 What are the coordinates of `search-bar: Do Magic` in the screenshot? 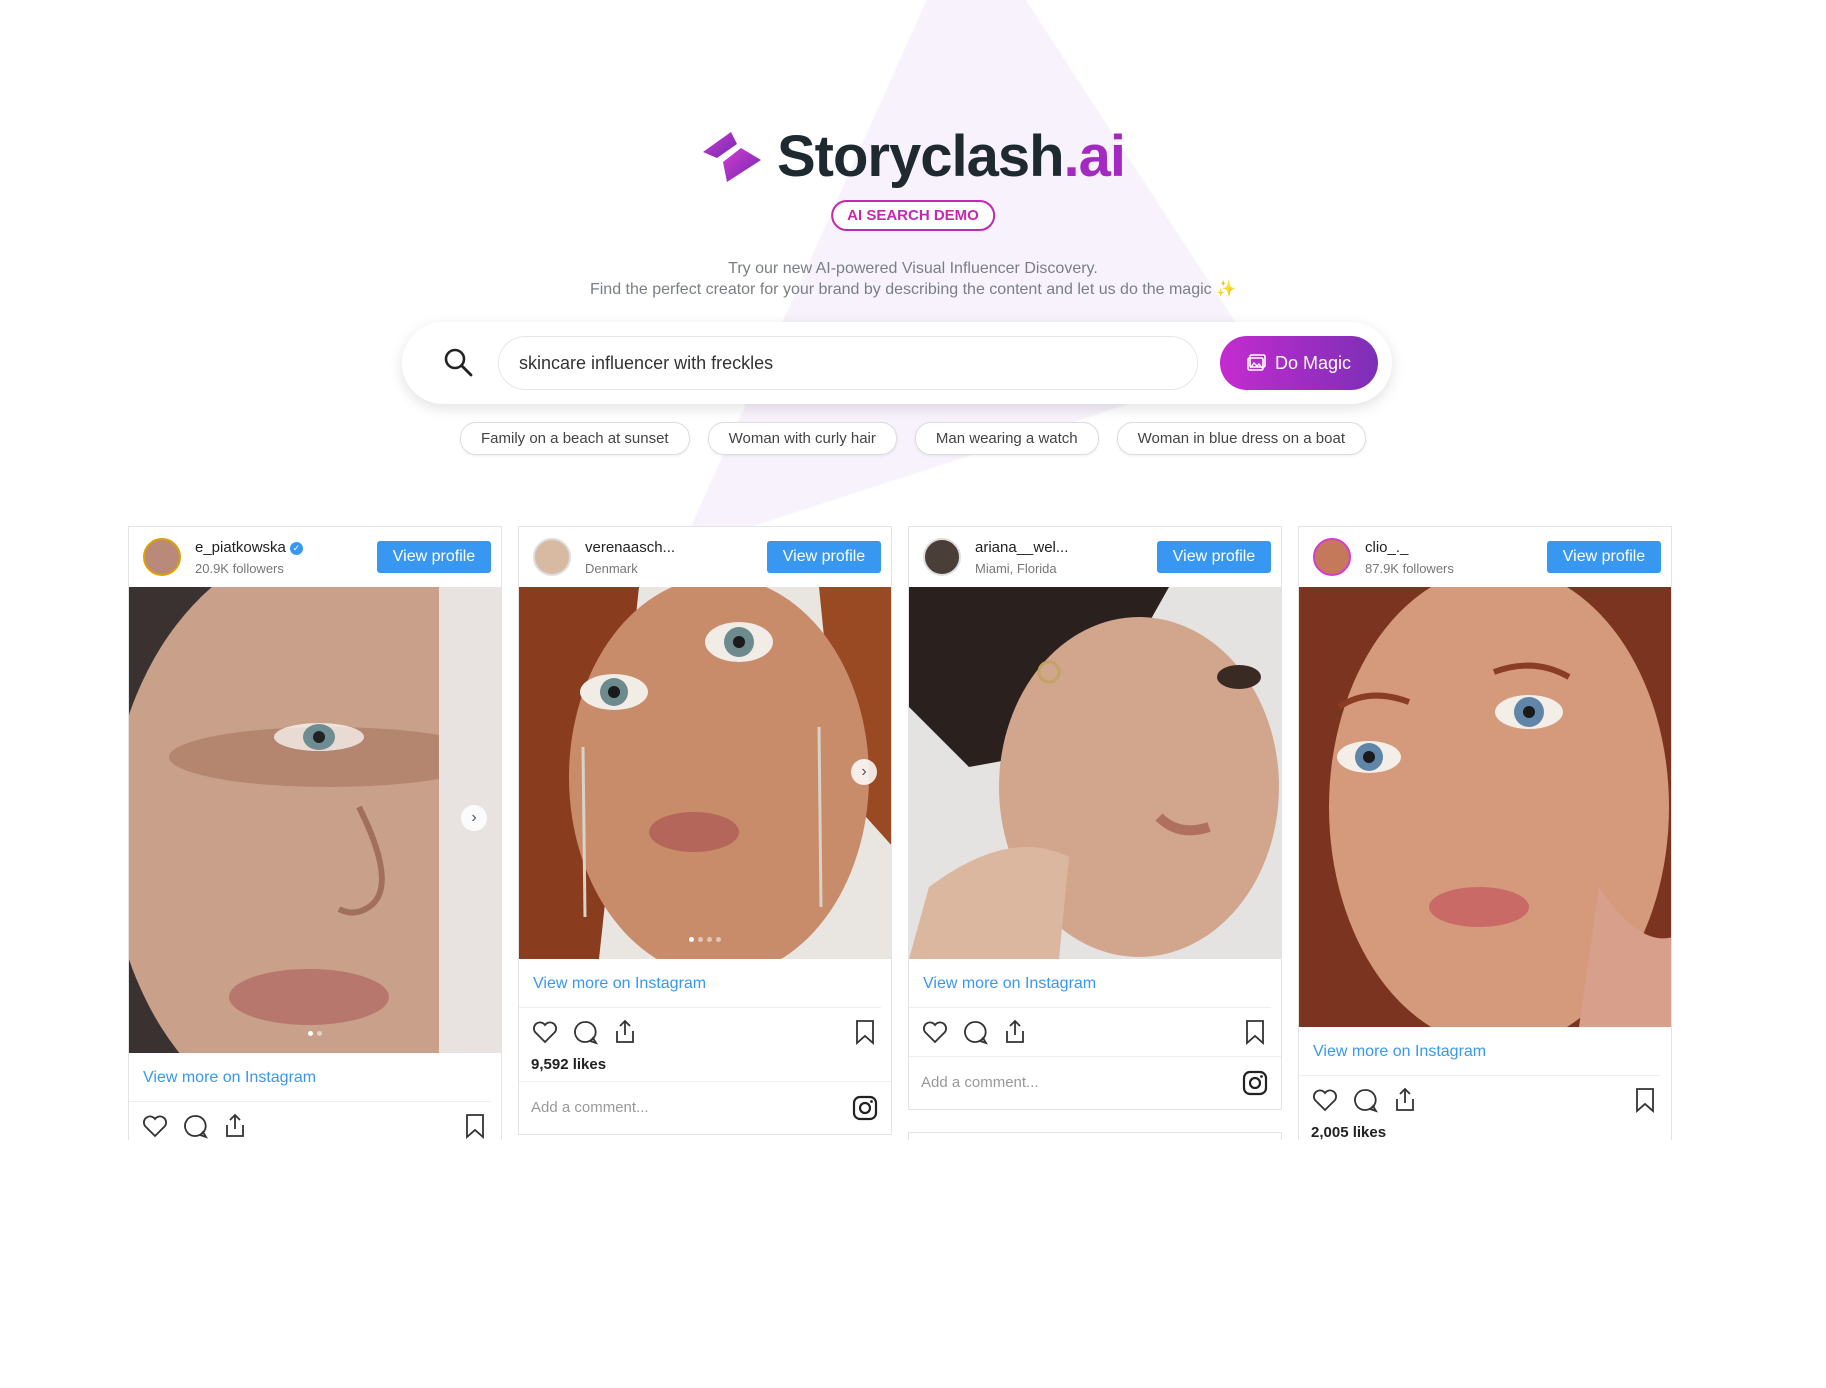 It's located at (897, 363).